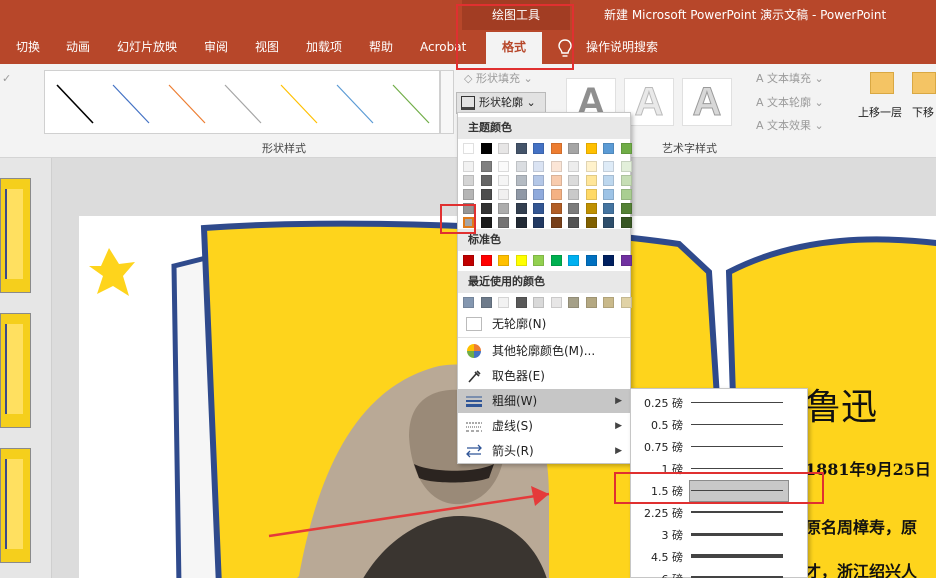 The image size is (936, 578). Describe the element at coordinates (544, 376) in the screenshot. I see `eyedropper-item: 取色器(E)` at that location.